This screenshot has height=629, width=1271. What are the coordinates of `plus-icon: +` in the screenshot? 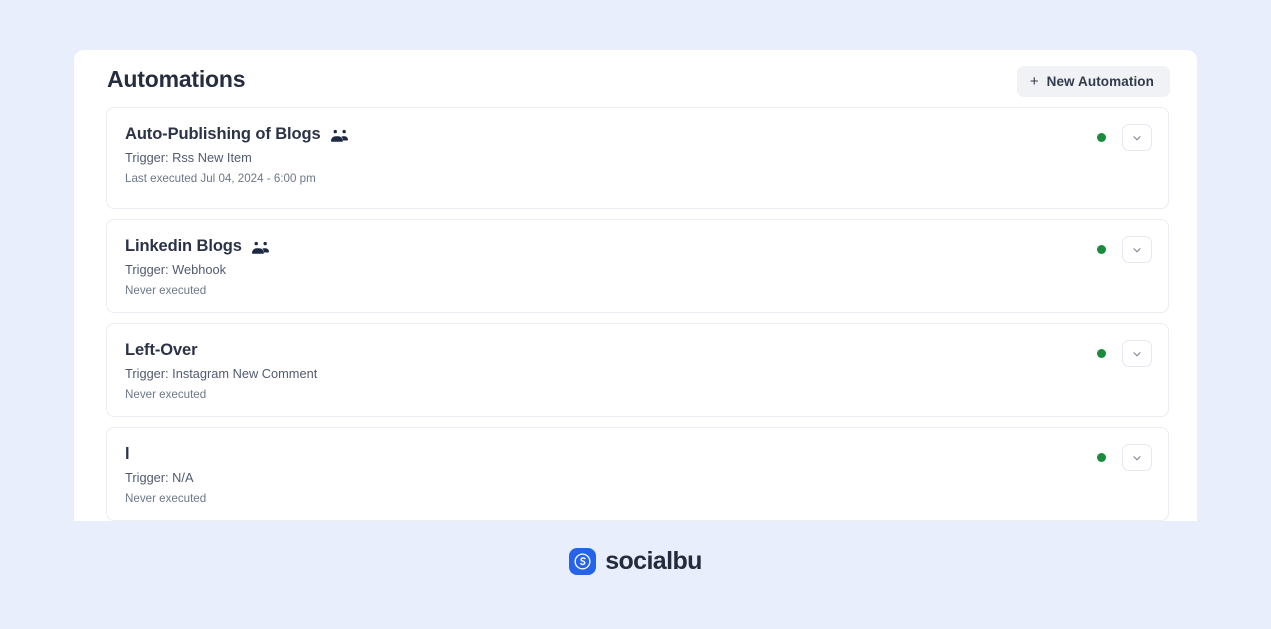 It's located at (1034, 81).